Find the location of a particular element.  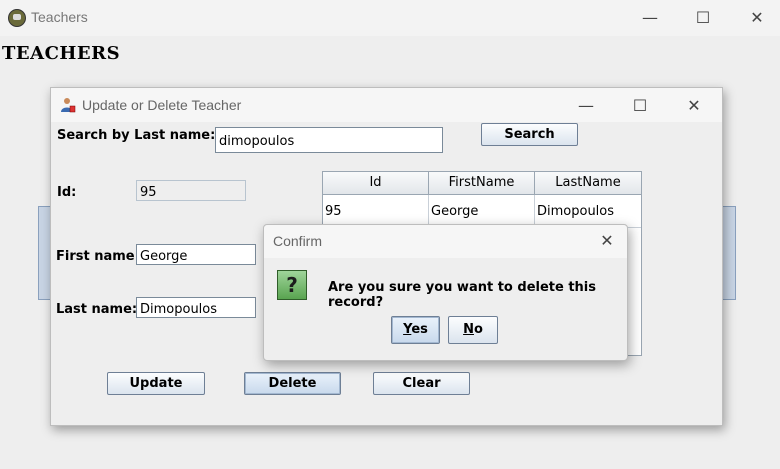

main-maximize-button: ☐ is located at coordinates (703, 18).